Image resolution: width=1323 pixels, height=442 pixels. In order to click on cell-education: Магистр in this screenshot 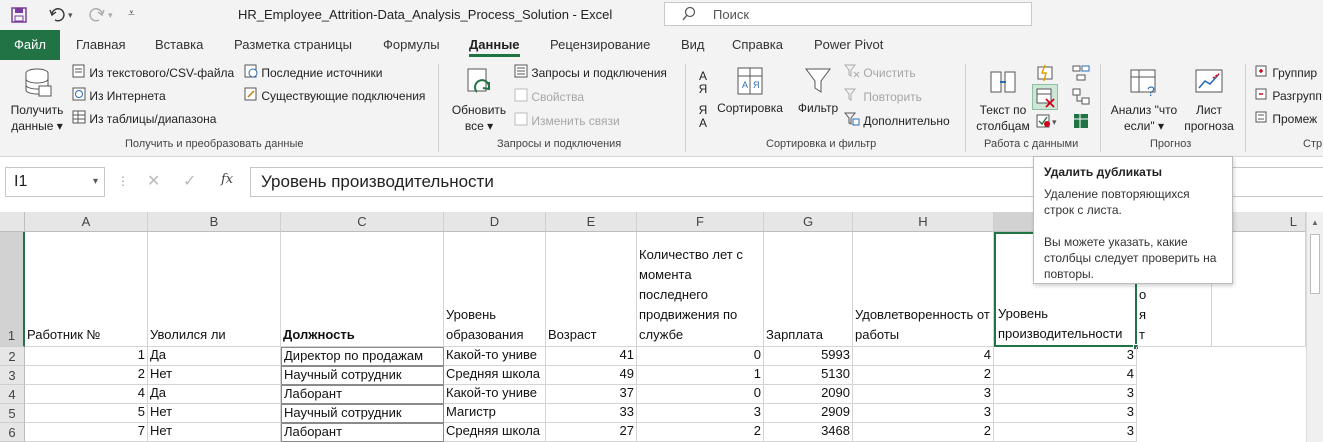, I will do `click(495, 413)`.